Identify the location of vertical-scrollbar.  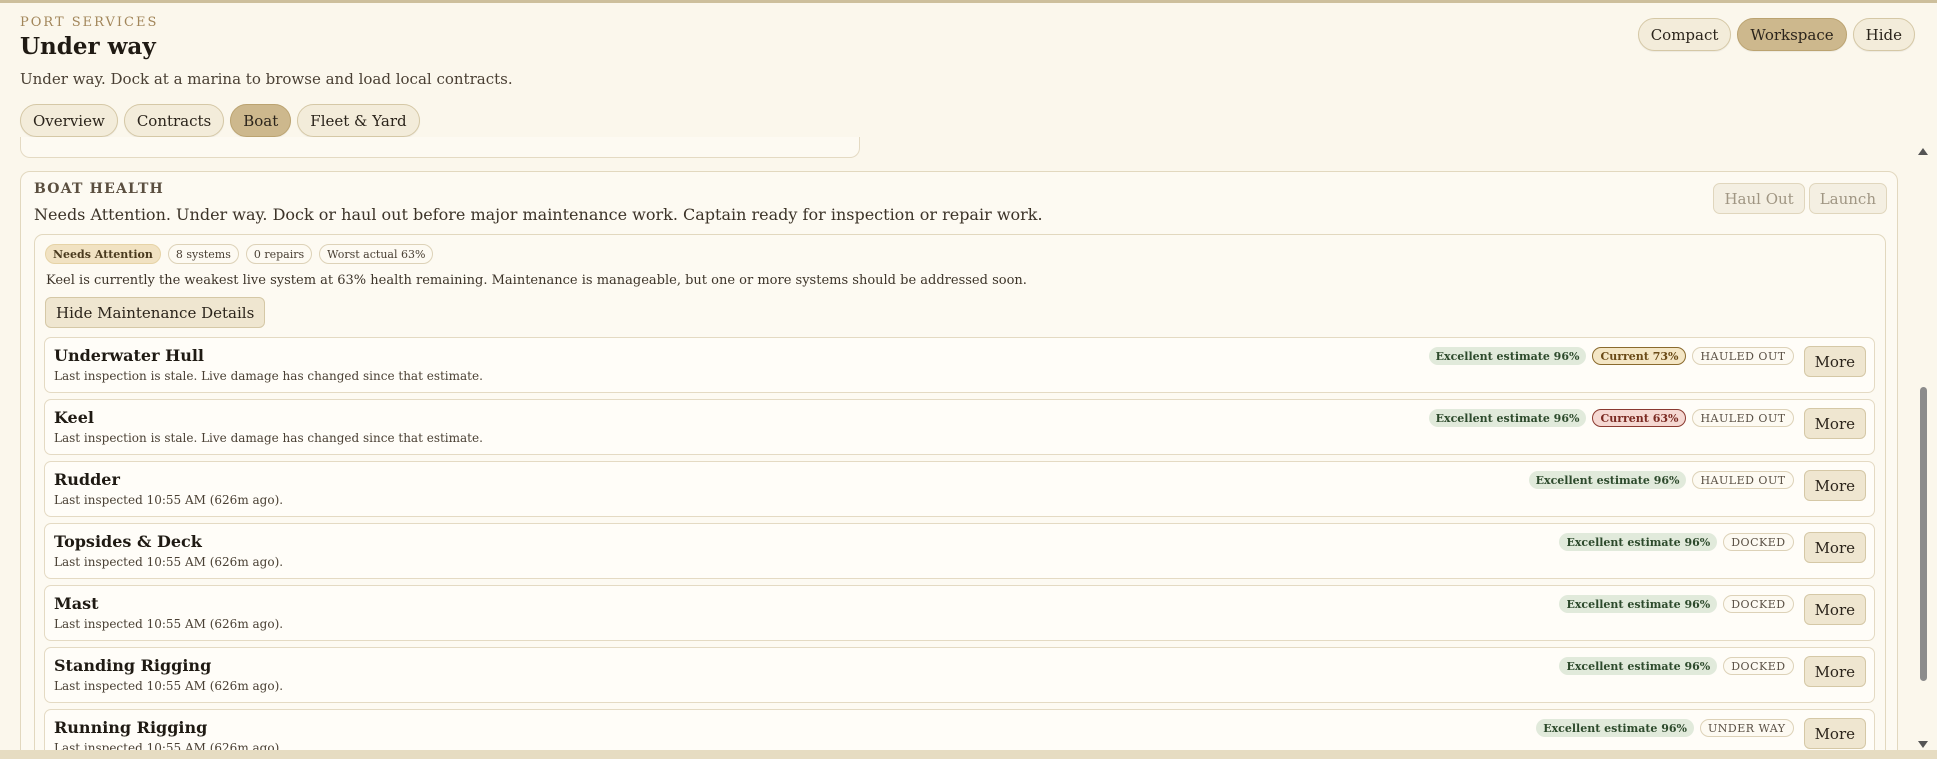
(1923, 447).